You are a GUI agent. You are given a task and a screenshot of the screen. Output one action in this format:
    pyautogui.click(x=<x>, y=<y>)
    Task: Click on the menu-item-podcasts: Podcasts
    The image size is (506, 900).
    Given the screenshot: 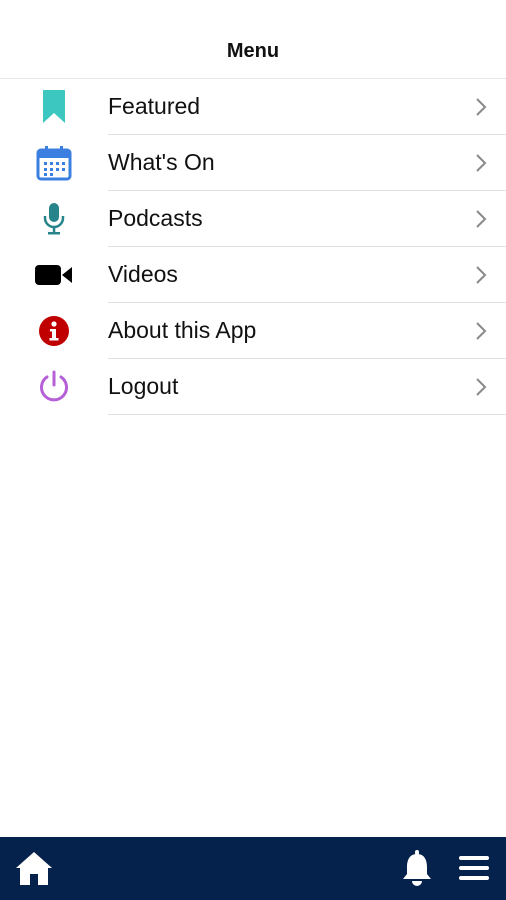 What is the action you would take?
    pyautogui.click(x=253, y=219)
    